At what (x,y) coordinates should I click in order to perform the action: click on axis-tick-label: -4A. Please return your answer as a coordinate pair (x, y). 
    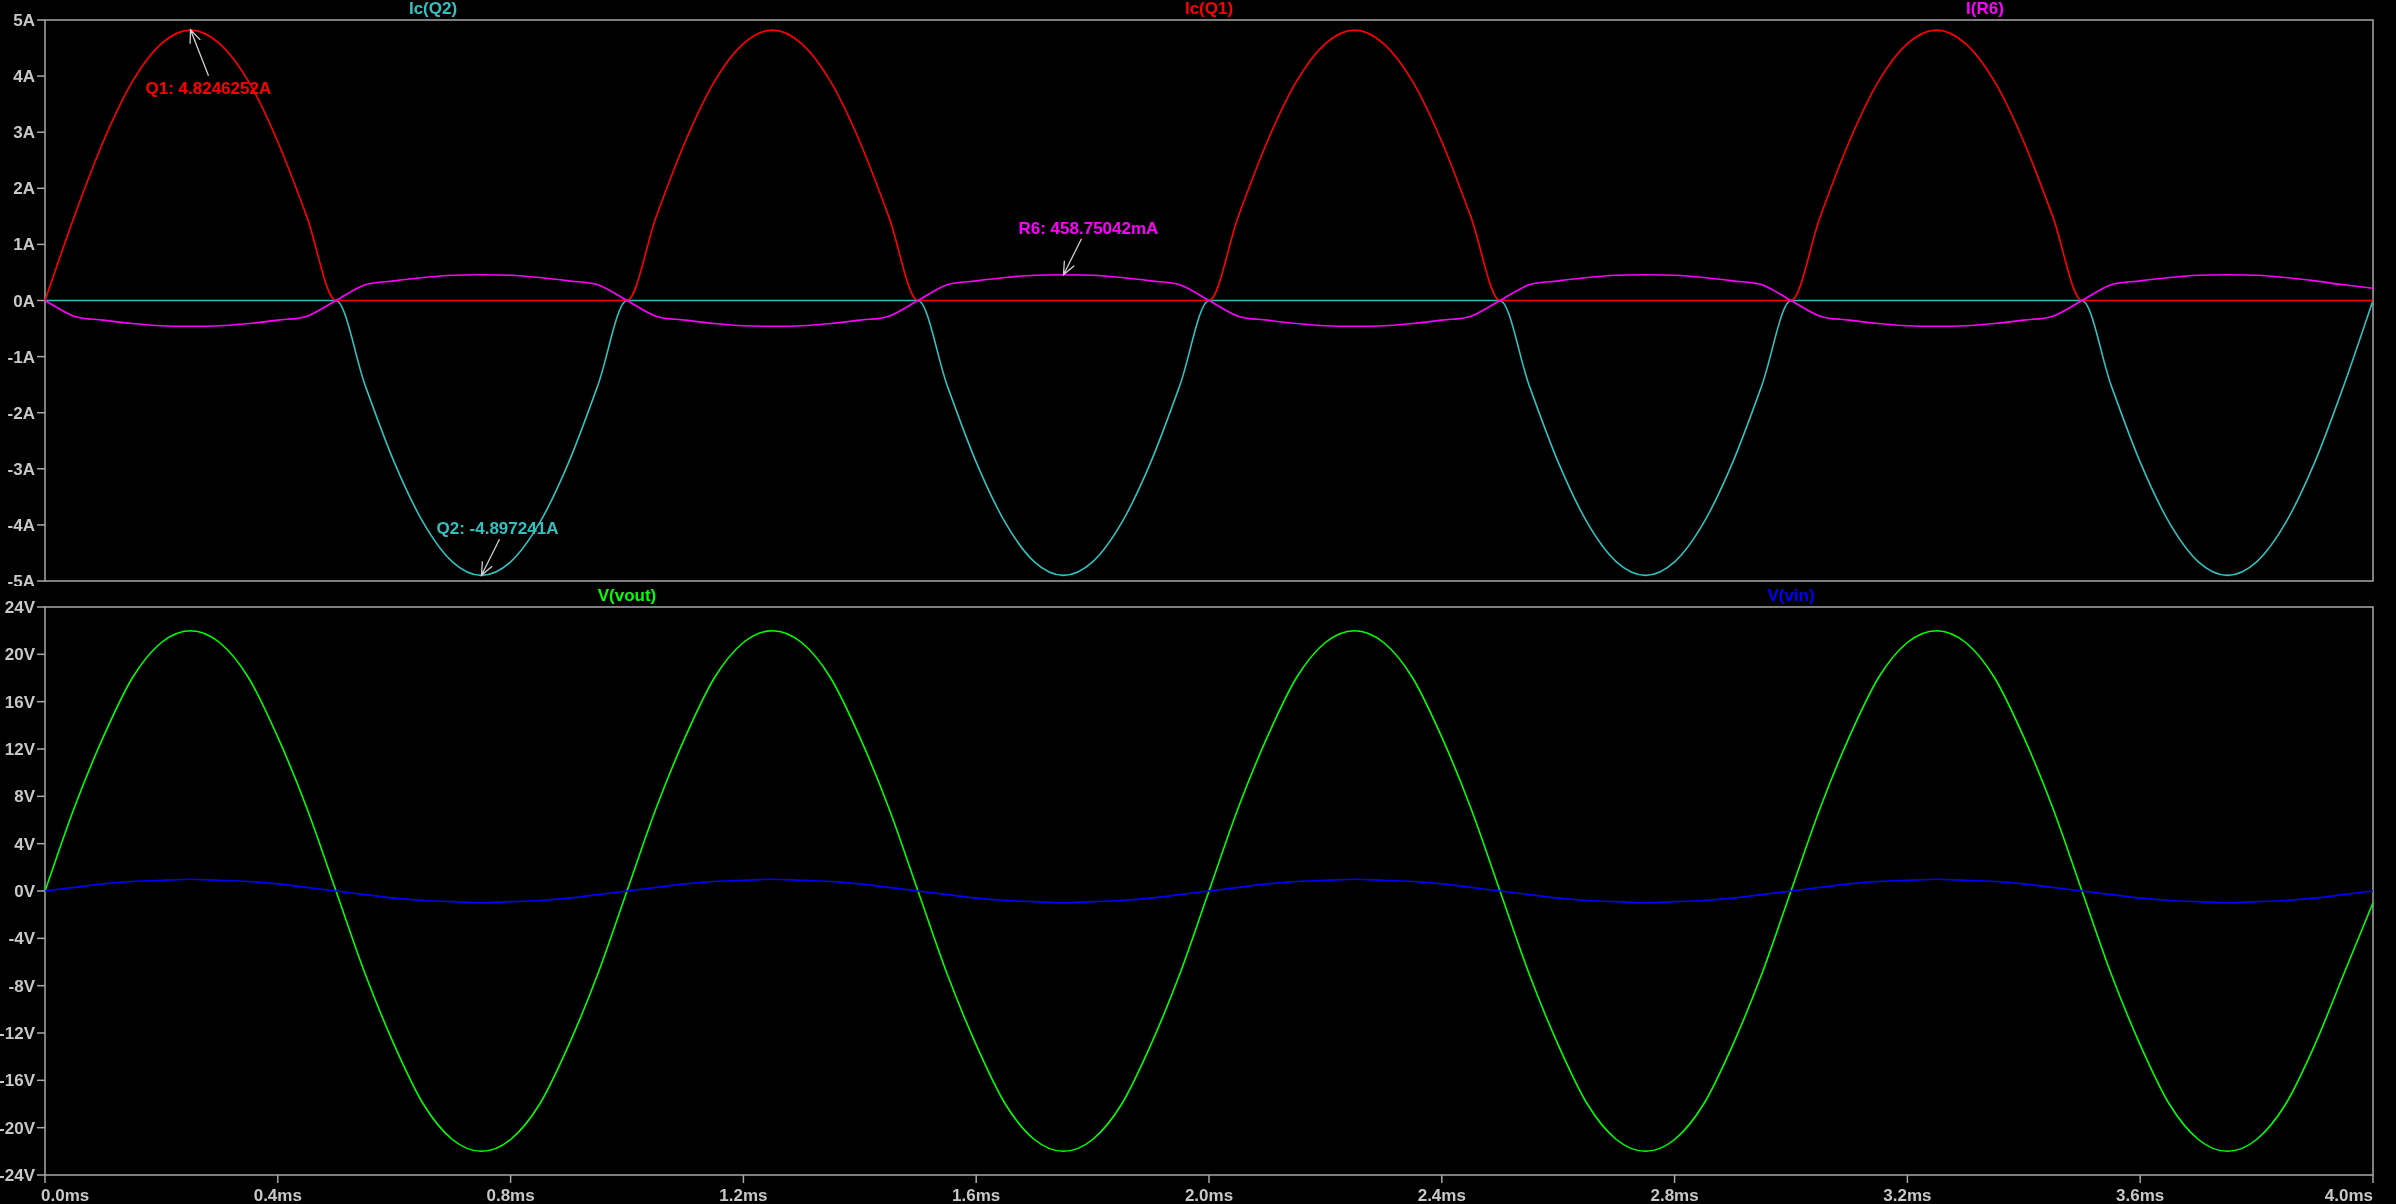
    Looking at the image, I should click on (21, 525).